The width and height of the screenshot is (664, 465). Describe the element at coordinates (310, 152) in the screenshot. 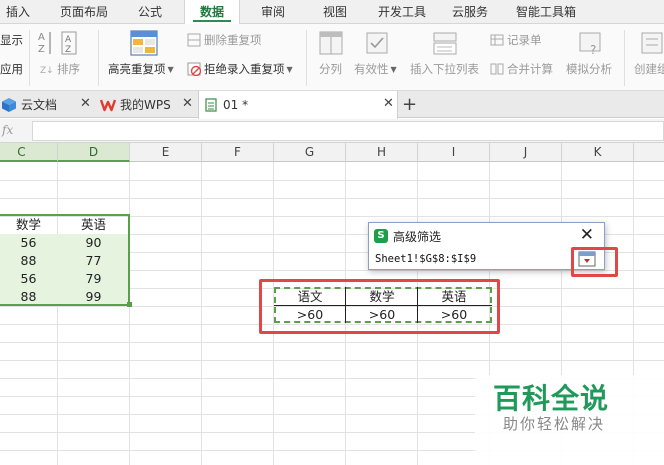

I see `column-header-g: G` at that location.